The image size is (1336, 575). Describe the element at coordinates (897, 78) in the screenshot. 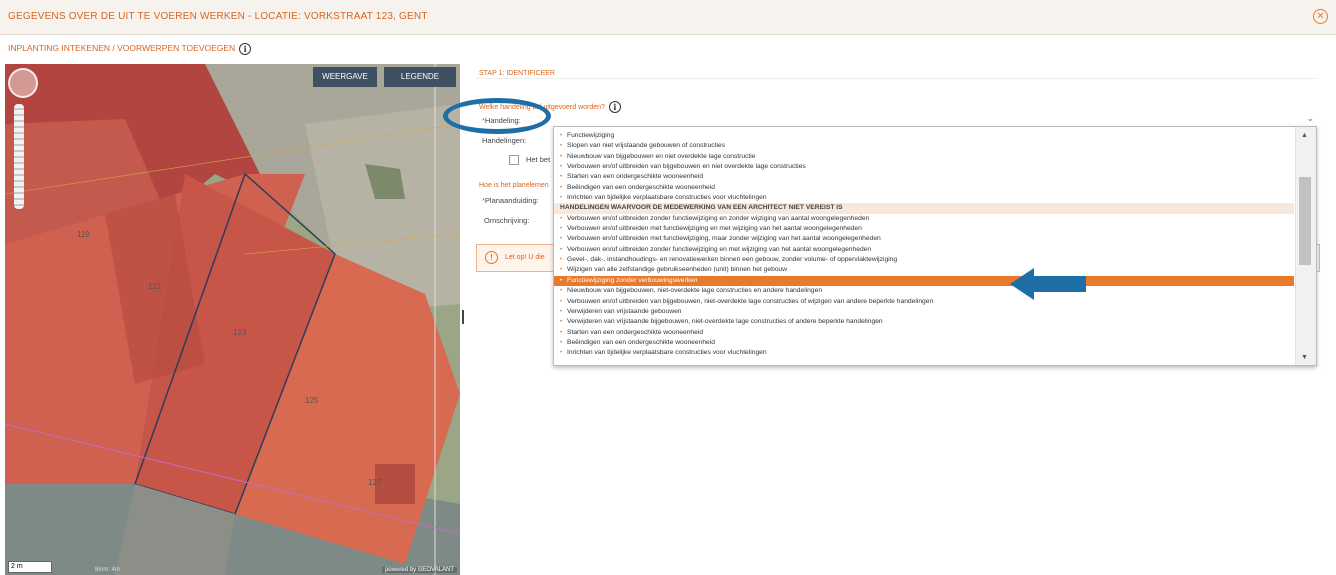

I see `divider` at that location.